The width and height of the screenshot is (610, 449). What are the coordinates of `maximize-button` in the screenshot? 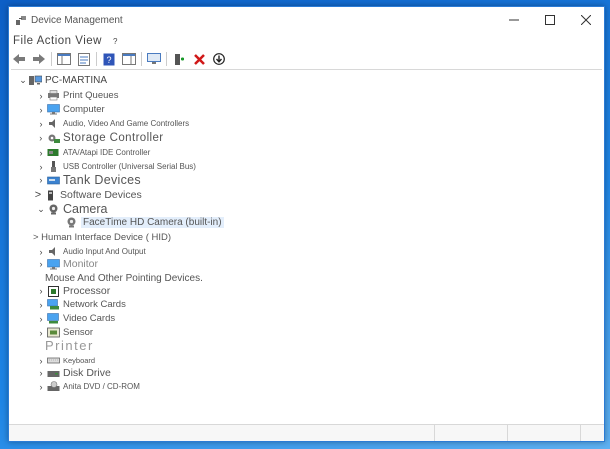 It's located at (550, 20).